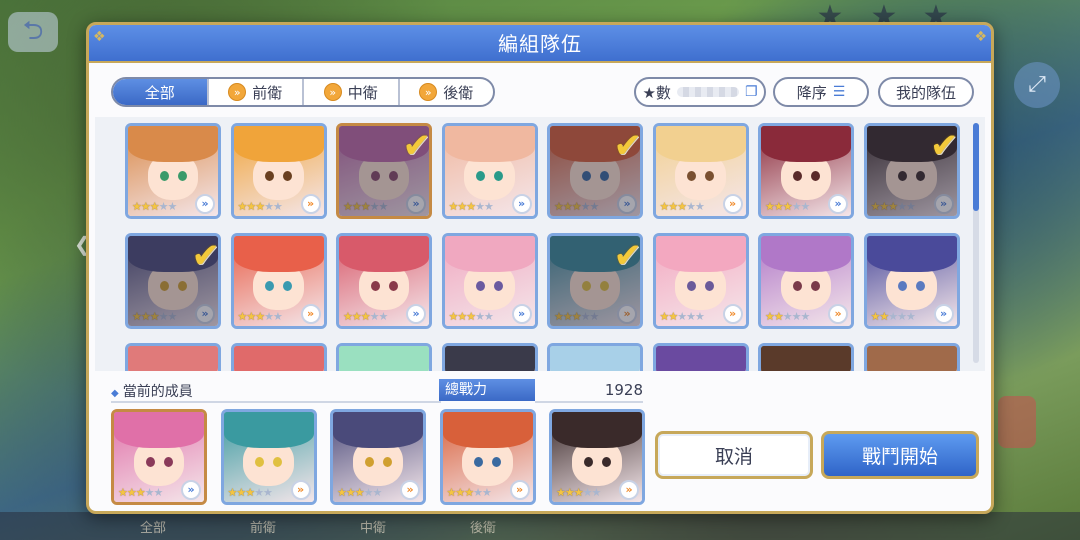 The width and height of the screenshot is (1080, 540). Describe the element at coordinates (751, 92) in the screenshot. I see `copy-icon: ❐` at that location.